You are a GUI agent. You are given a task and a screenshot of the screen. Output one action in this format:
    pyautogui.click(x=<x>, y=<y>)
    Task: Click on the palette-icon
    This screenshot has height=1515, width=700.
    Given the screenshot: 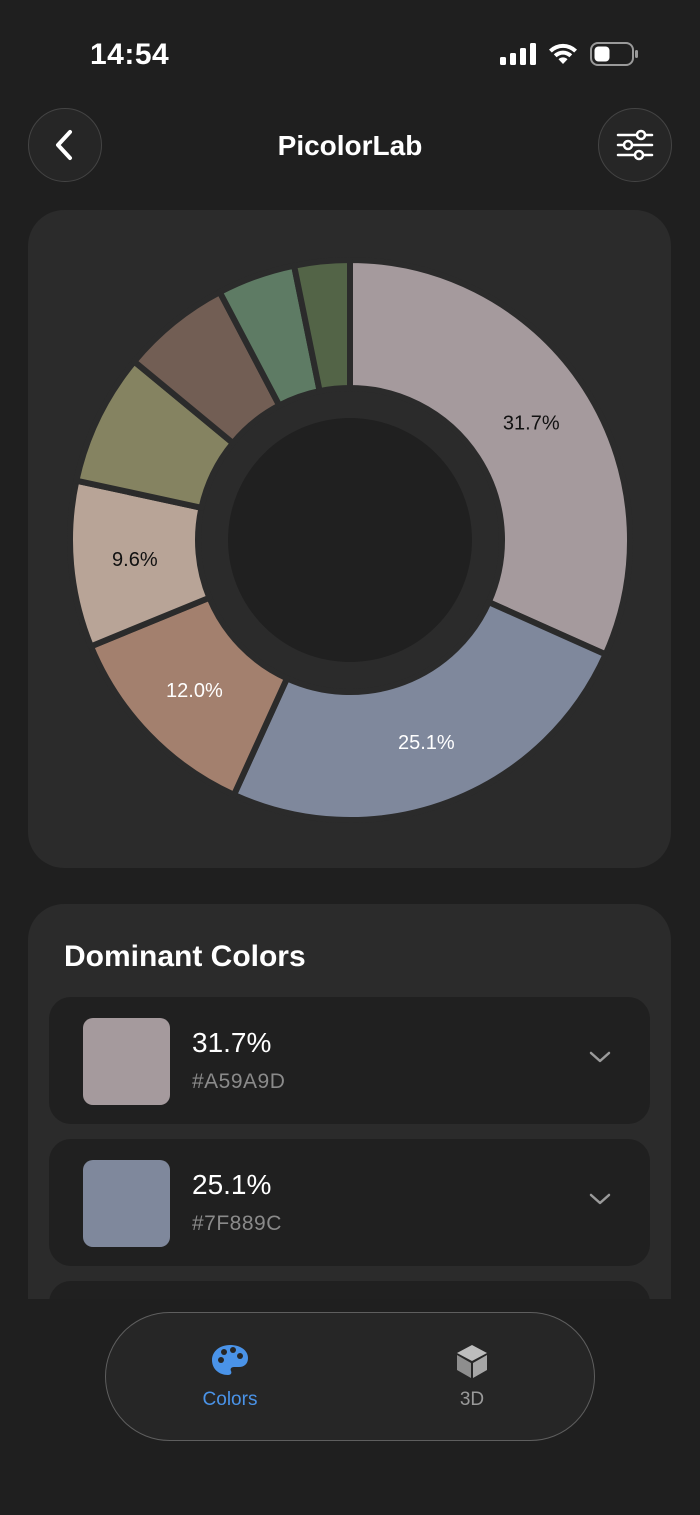 What is the action you would take?
    pyautogui.click(x=230, y=1360)
    